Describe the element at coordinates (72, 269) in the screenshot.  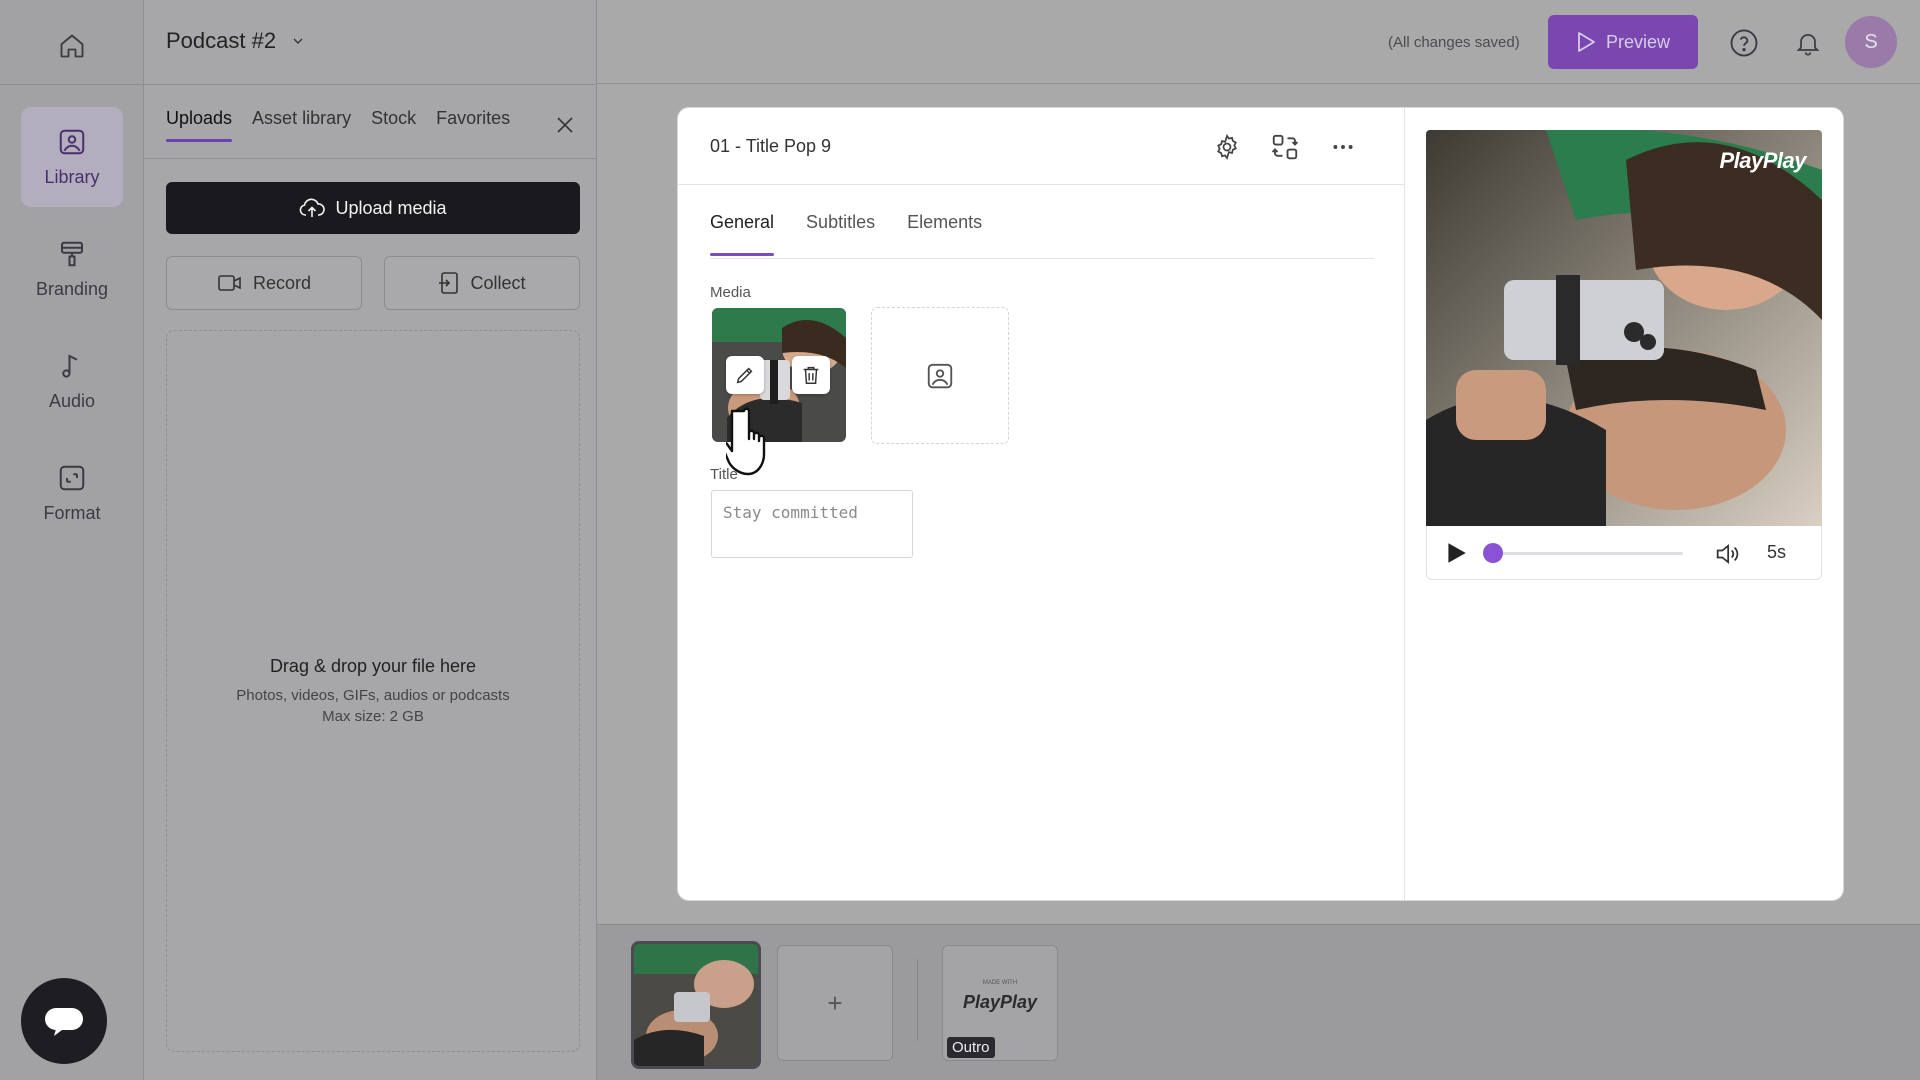
I see `rail-item-branding: Branding` at that location.